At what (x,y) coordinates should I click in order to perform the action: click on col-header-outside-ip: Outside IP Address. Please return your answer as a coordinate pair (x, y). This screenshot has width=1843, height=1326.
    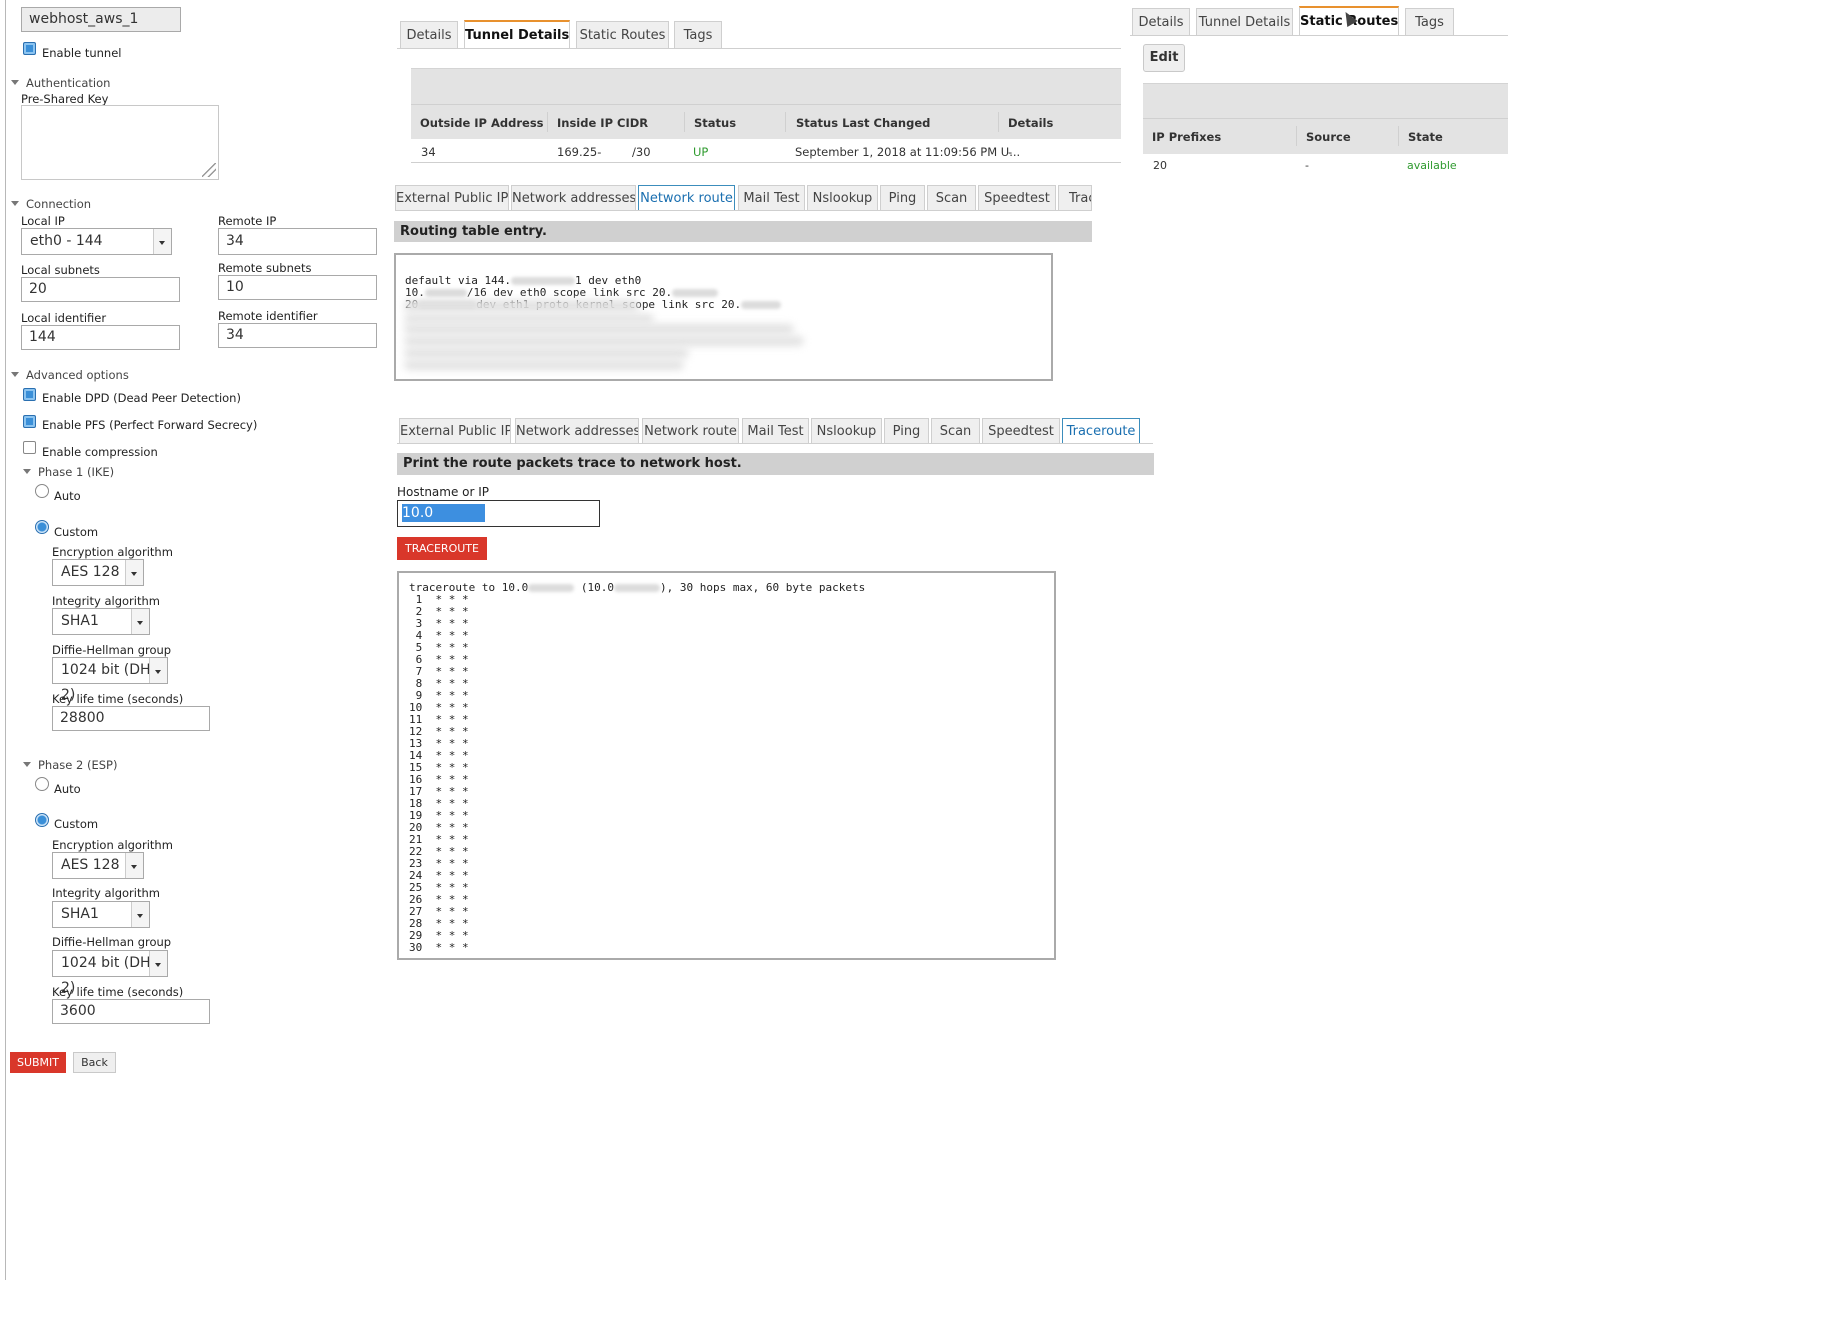
    Looking at the image, I should click on (482, 123).